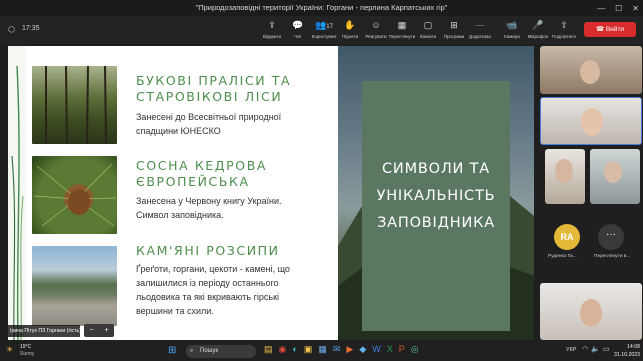 The image size is (643, 361). What do you see at coordinates (615, 29) in the screenshot?
I see `leave-label: Вийти` at bounding box center [615, 29].